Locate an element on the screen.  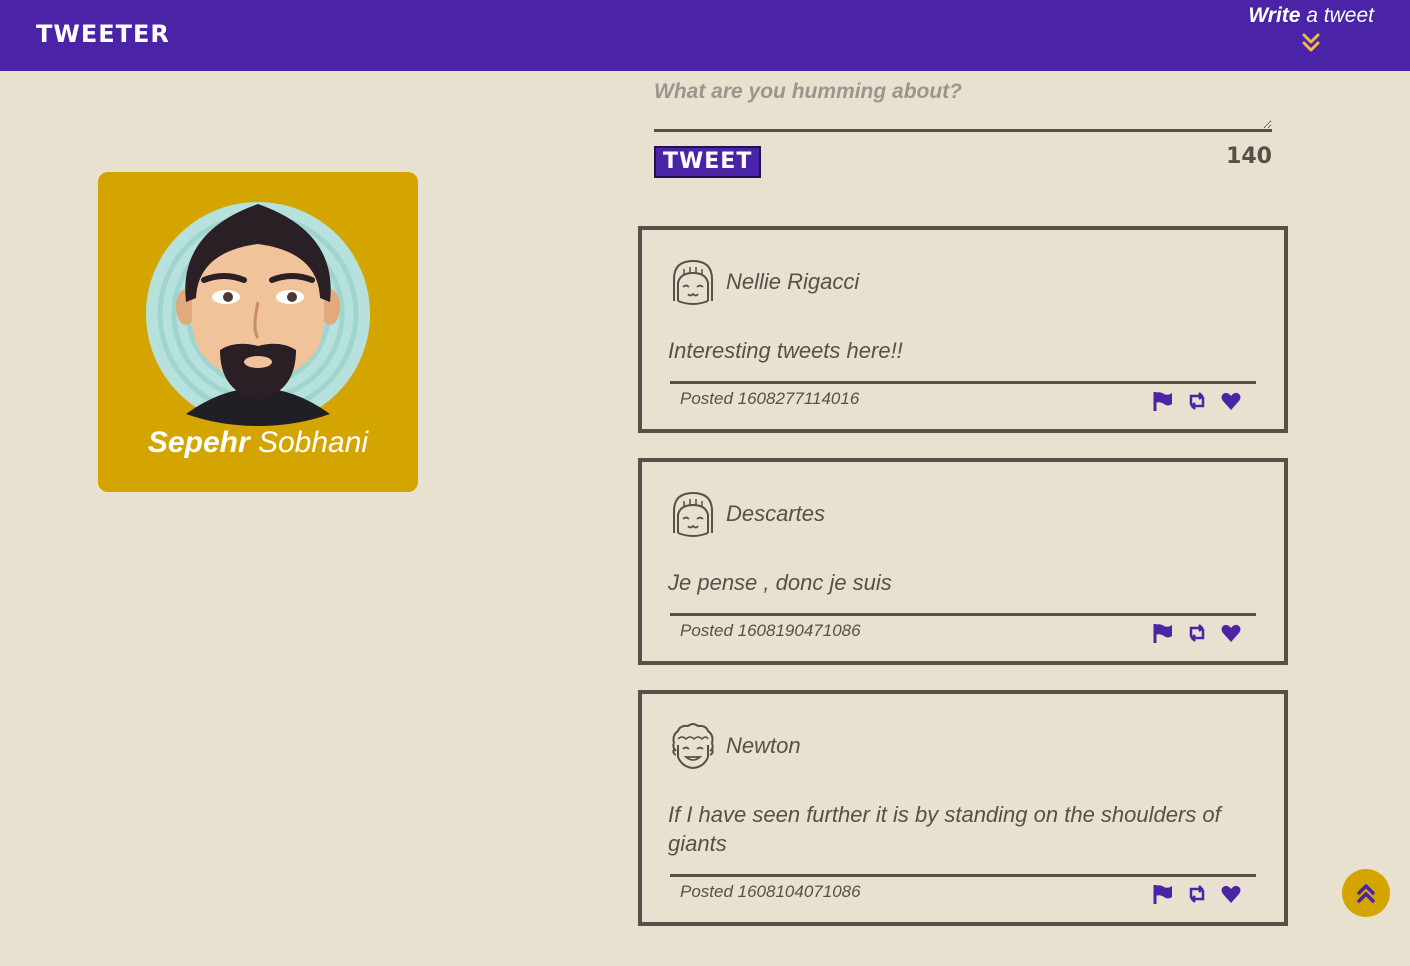
profile-first-name: Sepehr is located at coordinates (198, 442).